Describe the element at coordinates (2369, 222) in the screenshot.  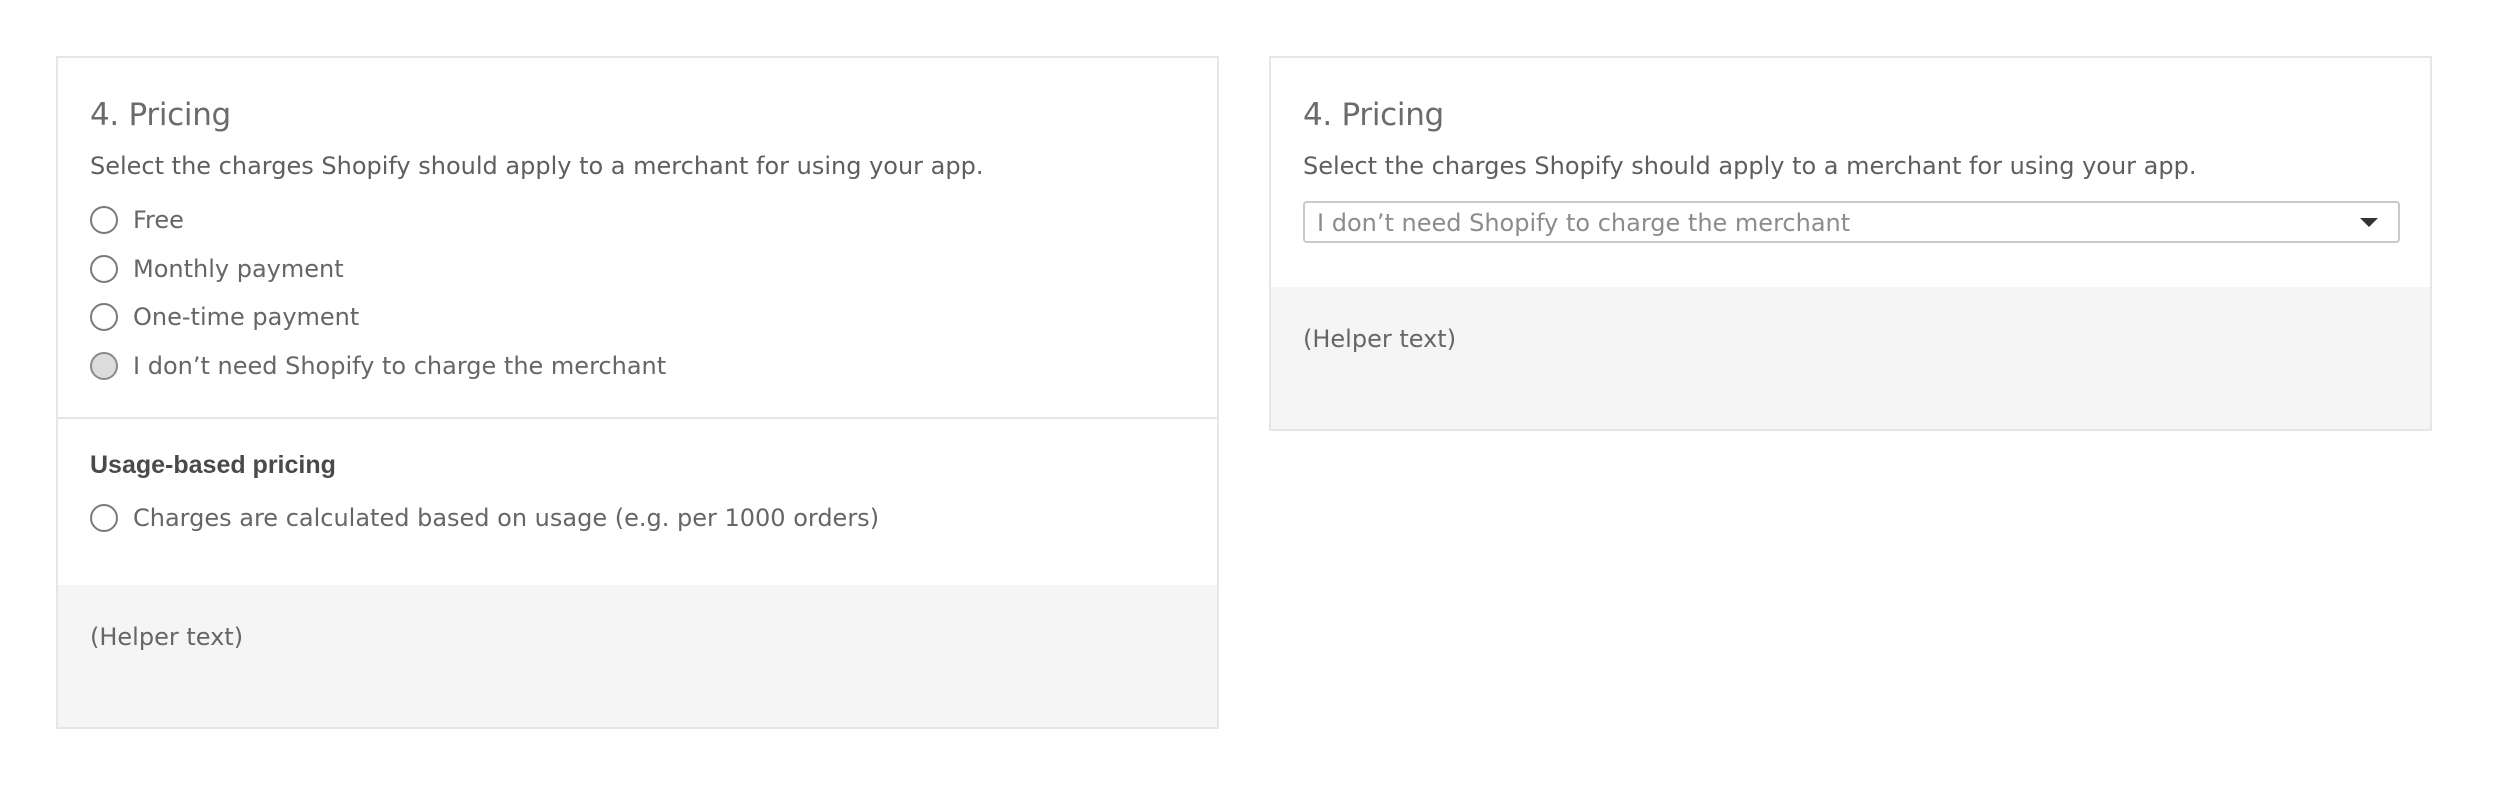
I see `chevron-down-icon` at that location.